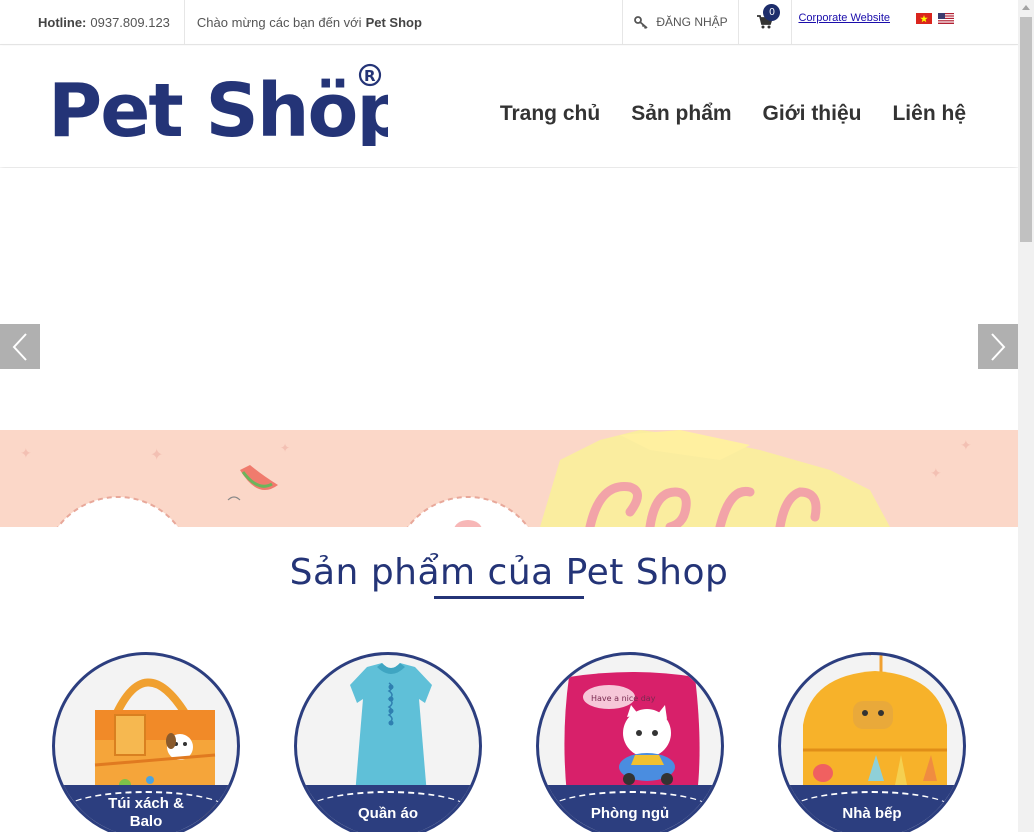 Image resolution: width=1034 pixels, height=832 pixels. I want to click on category-label: Quần áo, so click(387, 813).